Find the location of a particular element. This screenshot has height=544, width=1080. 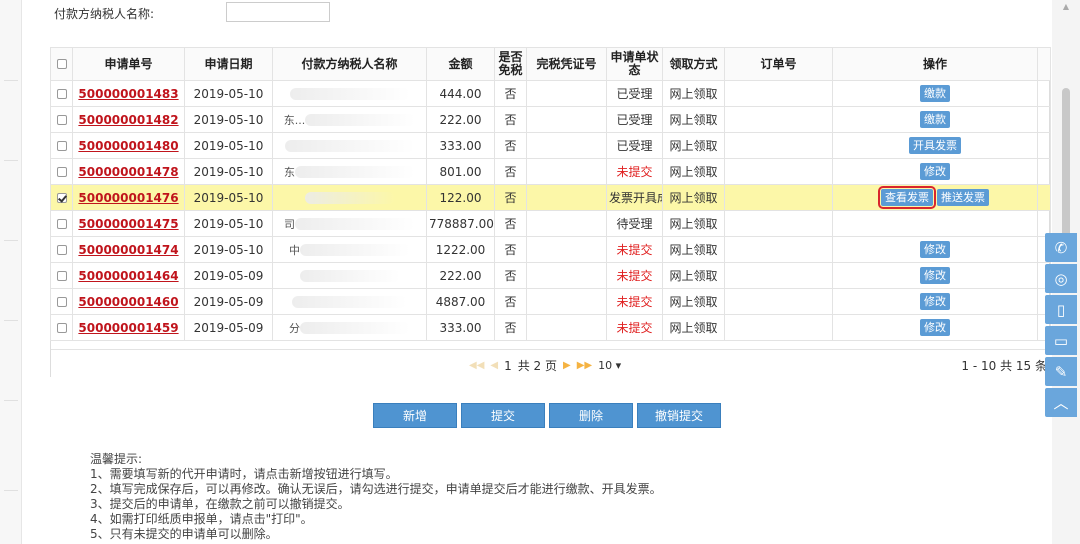

table-row: 500000001464 2019-05-09 222.00 否 未提交 网上领取 修改 is located at coordinates (550, 275).